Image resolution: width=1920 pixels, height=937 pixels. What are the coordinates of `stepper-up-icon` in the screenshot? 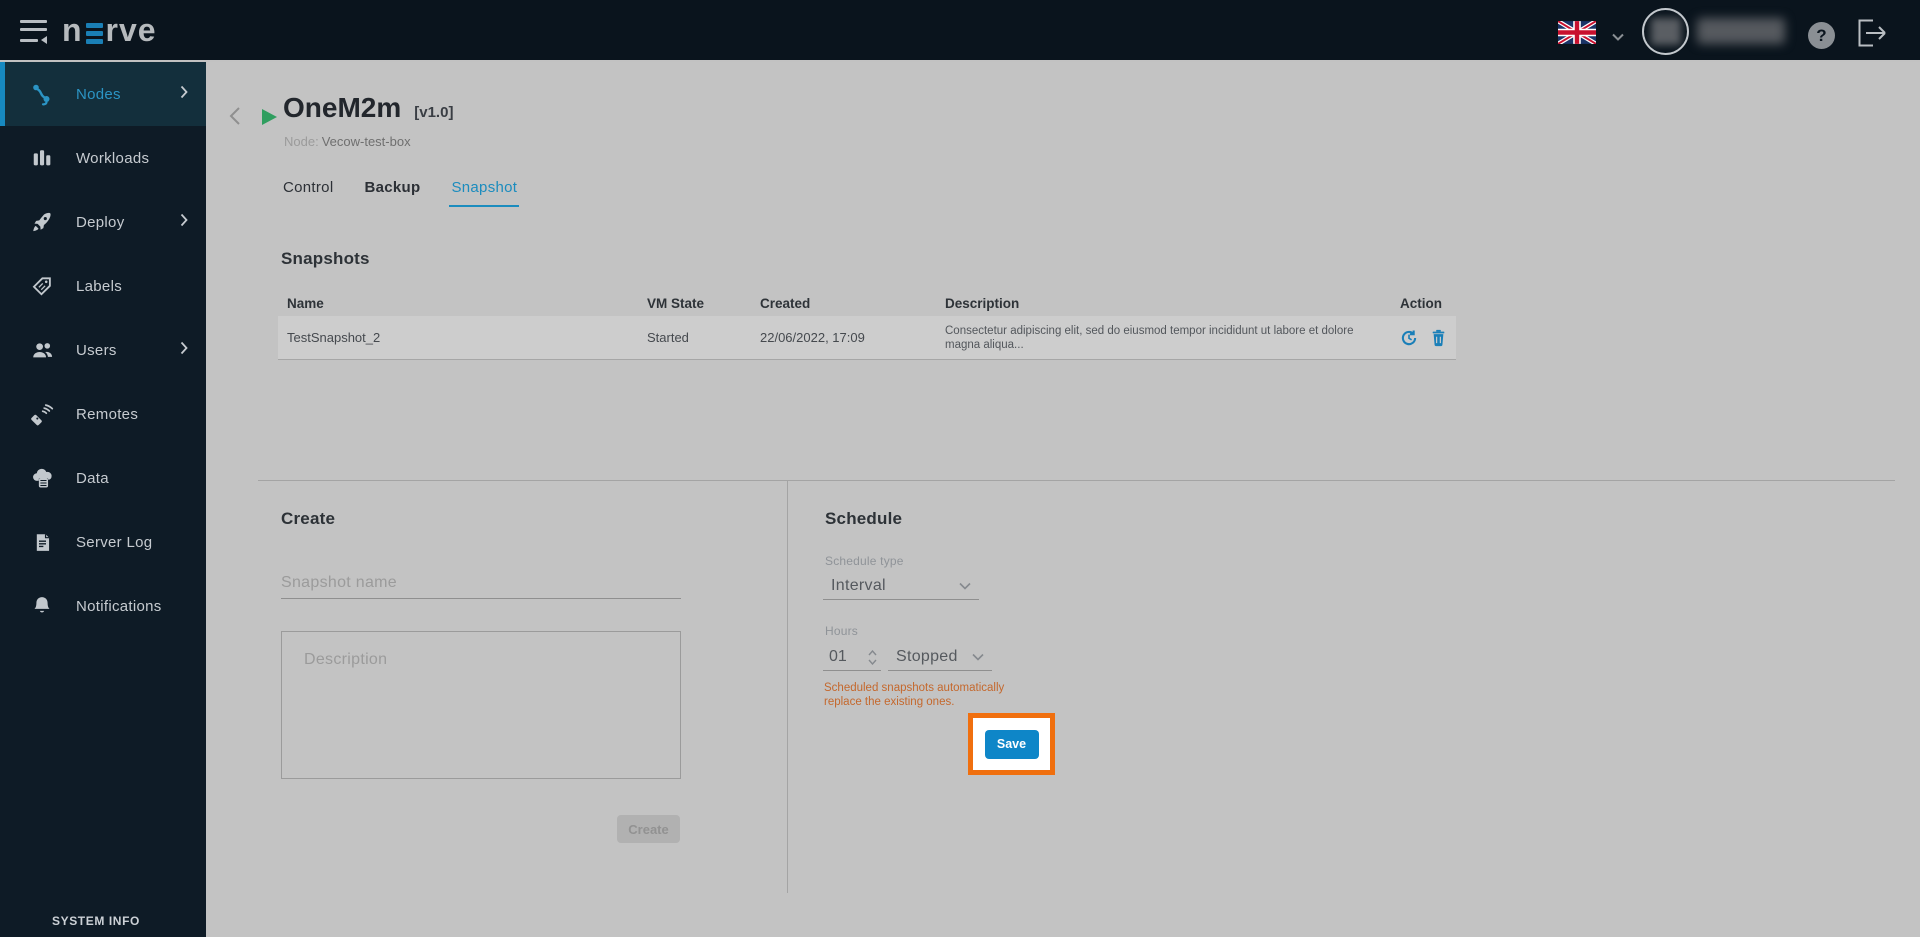 It's located at (872, 652).